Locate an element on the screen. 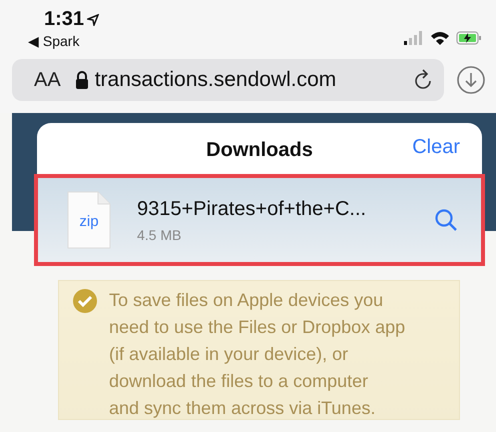 The height and width of the screenshot is (432, 496). reload-icon is located at coordinates (424, 80).